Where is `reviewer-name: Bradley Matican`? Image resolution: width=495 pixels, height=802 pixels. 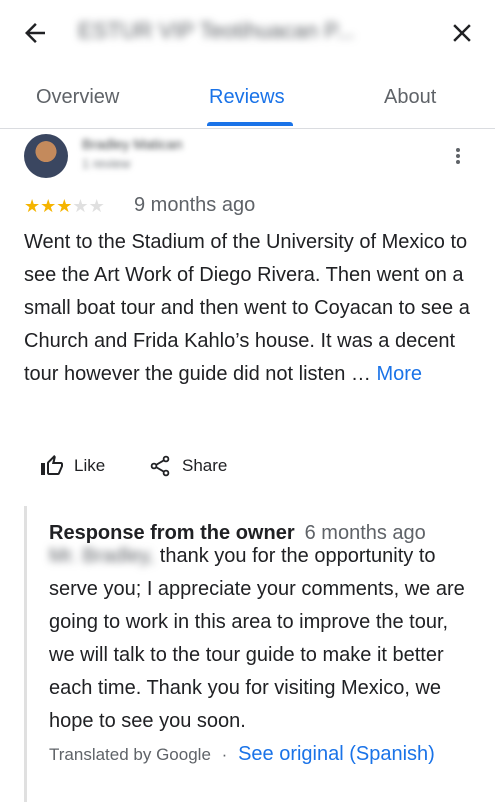 reviewer-name: Bradley Matican is located at coordinates (132, 144).